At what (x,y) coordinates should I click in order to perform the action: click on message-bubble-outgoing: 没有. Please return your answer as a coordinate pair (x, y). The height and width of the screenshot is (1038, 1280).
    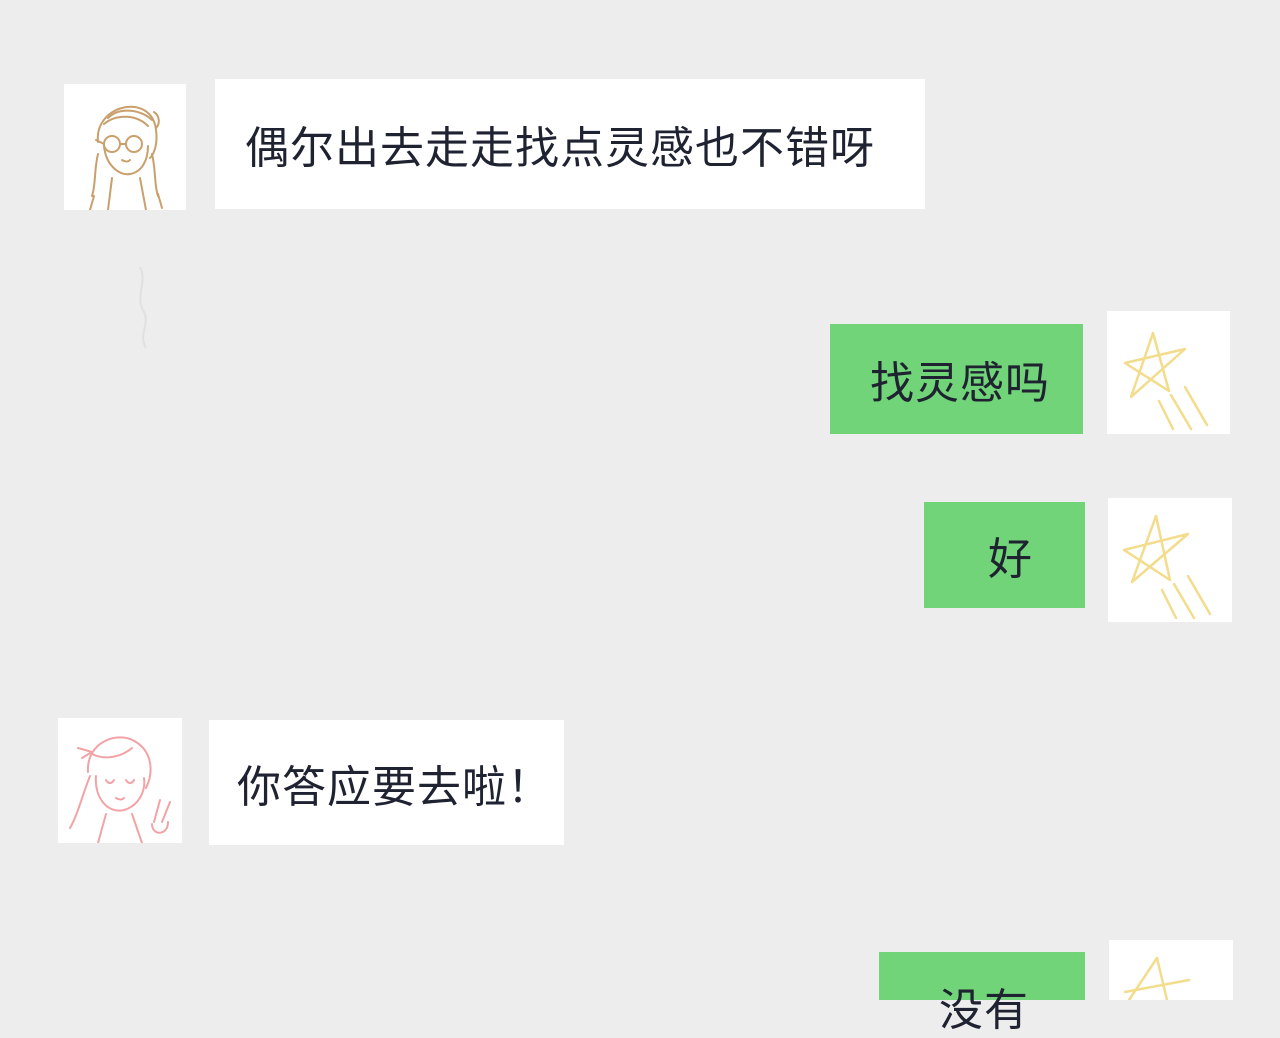
    Looking at the image, I should click on (982, 994).